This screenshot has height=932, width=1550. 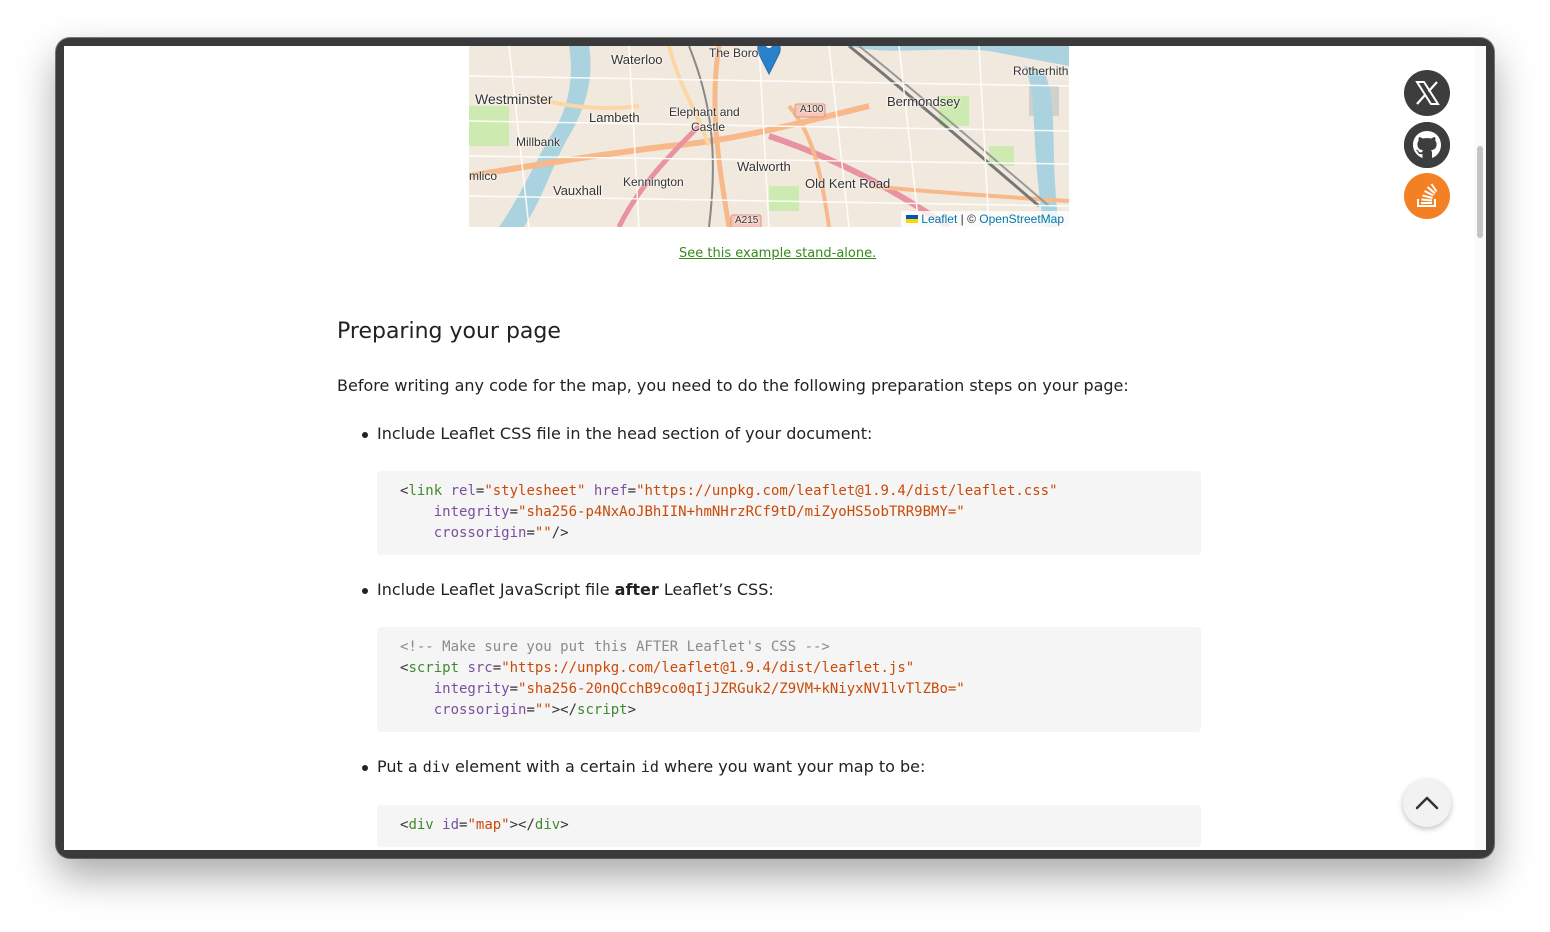 I want to click on osm-attribution-link: OpenStreetMap, so click(x=1021, y=219).